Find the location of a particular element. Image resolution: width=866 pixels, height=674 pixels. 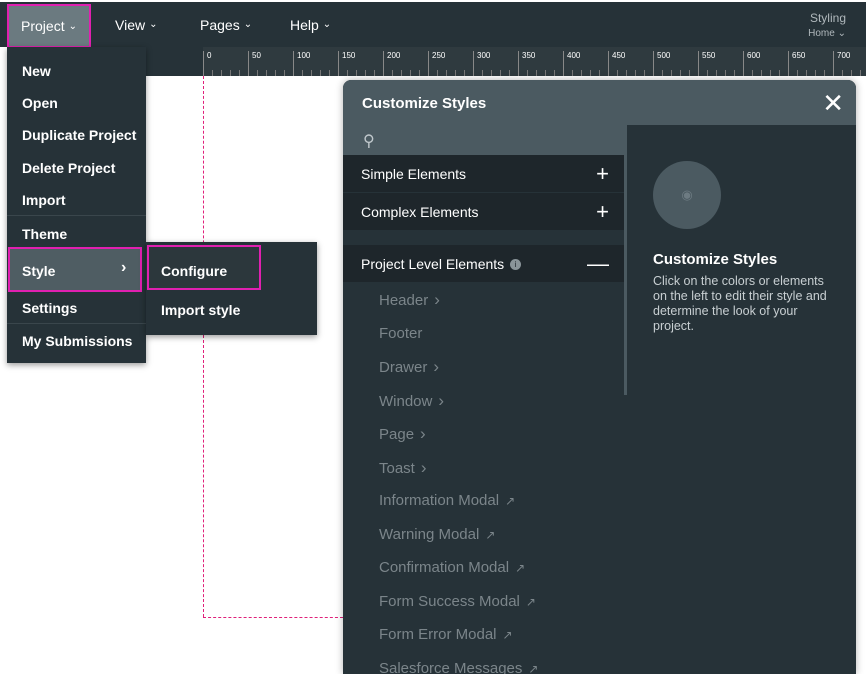

close-icon: ✕ is located at coordinates (833, 103).